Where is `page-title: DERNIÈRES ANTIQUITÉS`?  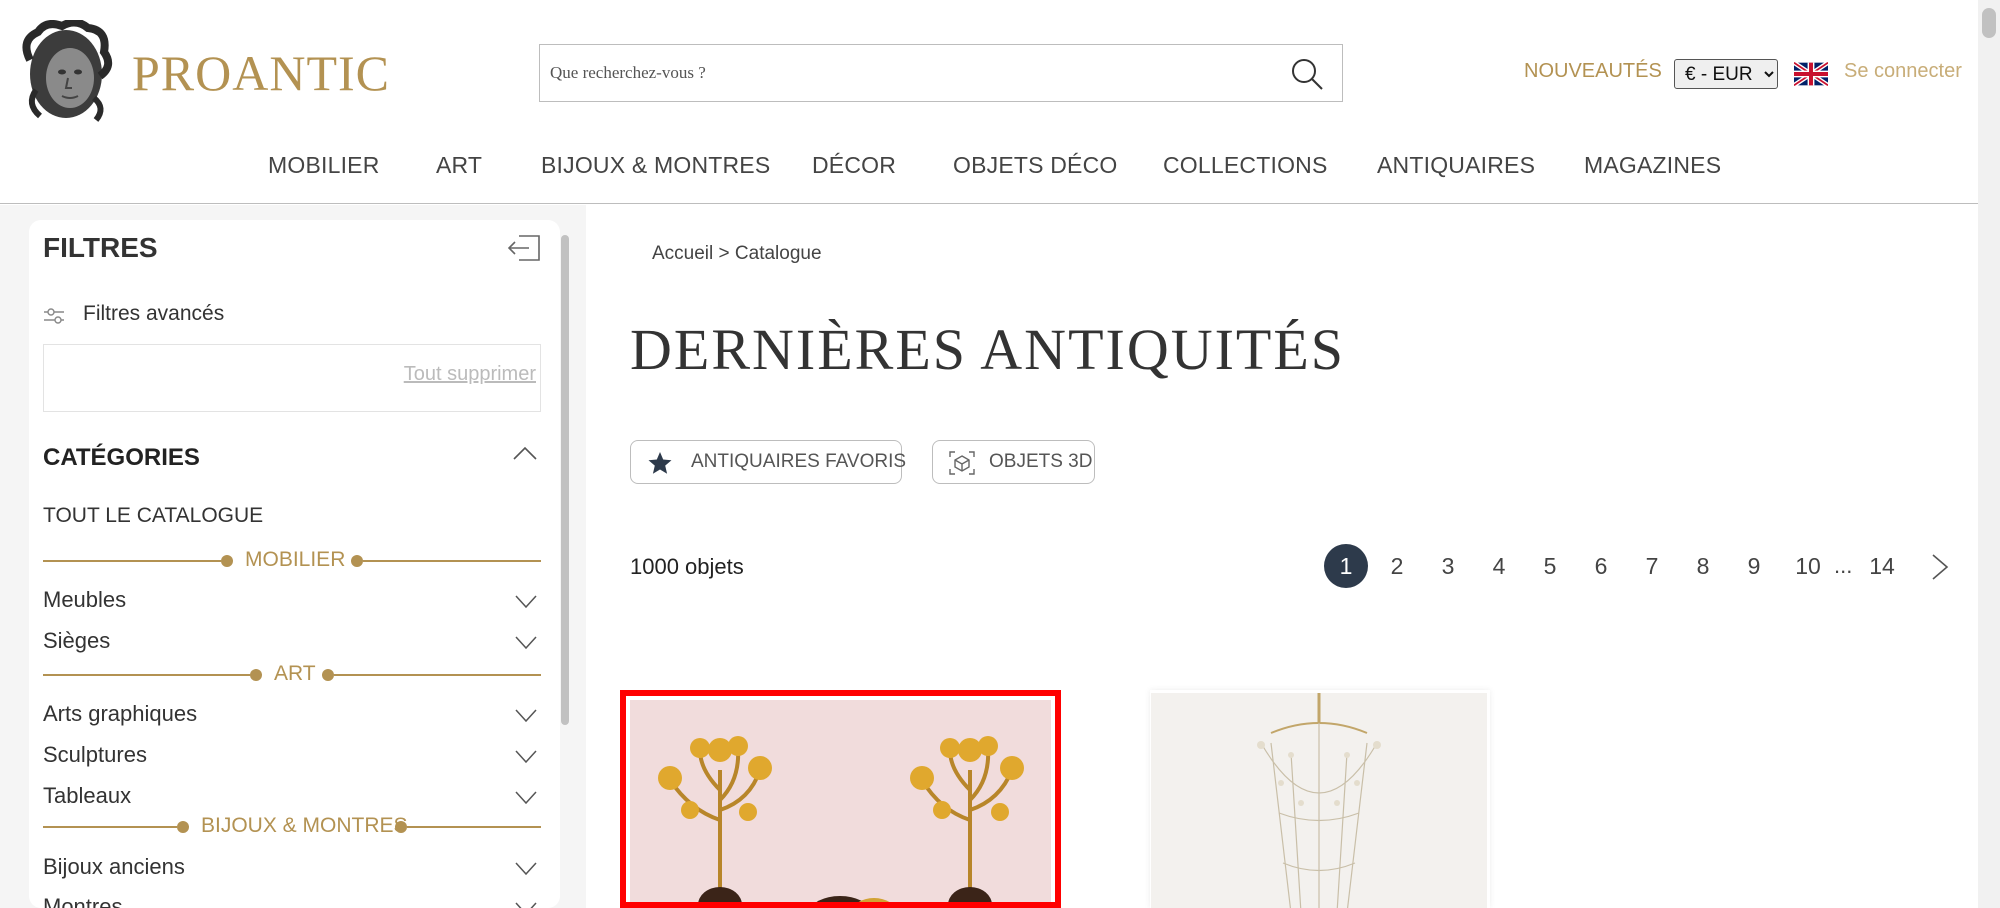
page-title: DERNIÈRES ANTIQUITÉS is located at coordinates (988, 349).